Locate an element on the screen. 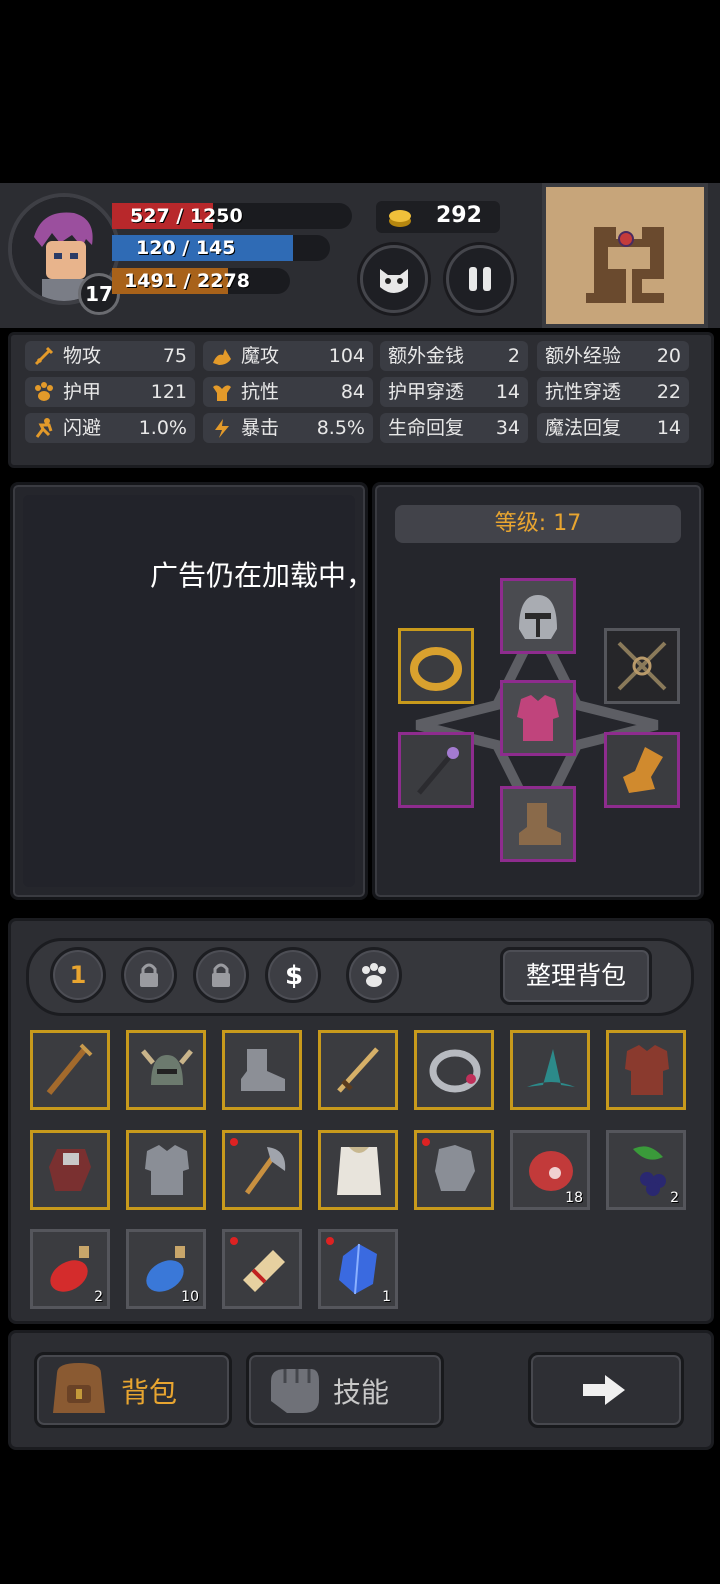 Image resolution: width=720 pixels, height=1584 pixels. wizard-hat-icon is located at coordinates (551, 1068).